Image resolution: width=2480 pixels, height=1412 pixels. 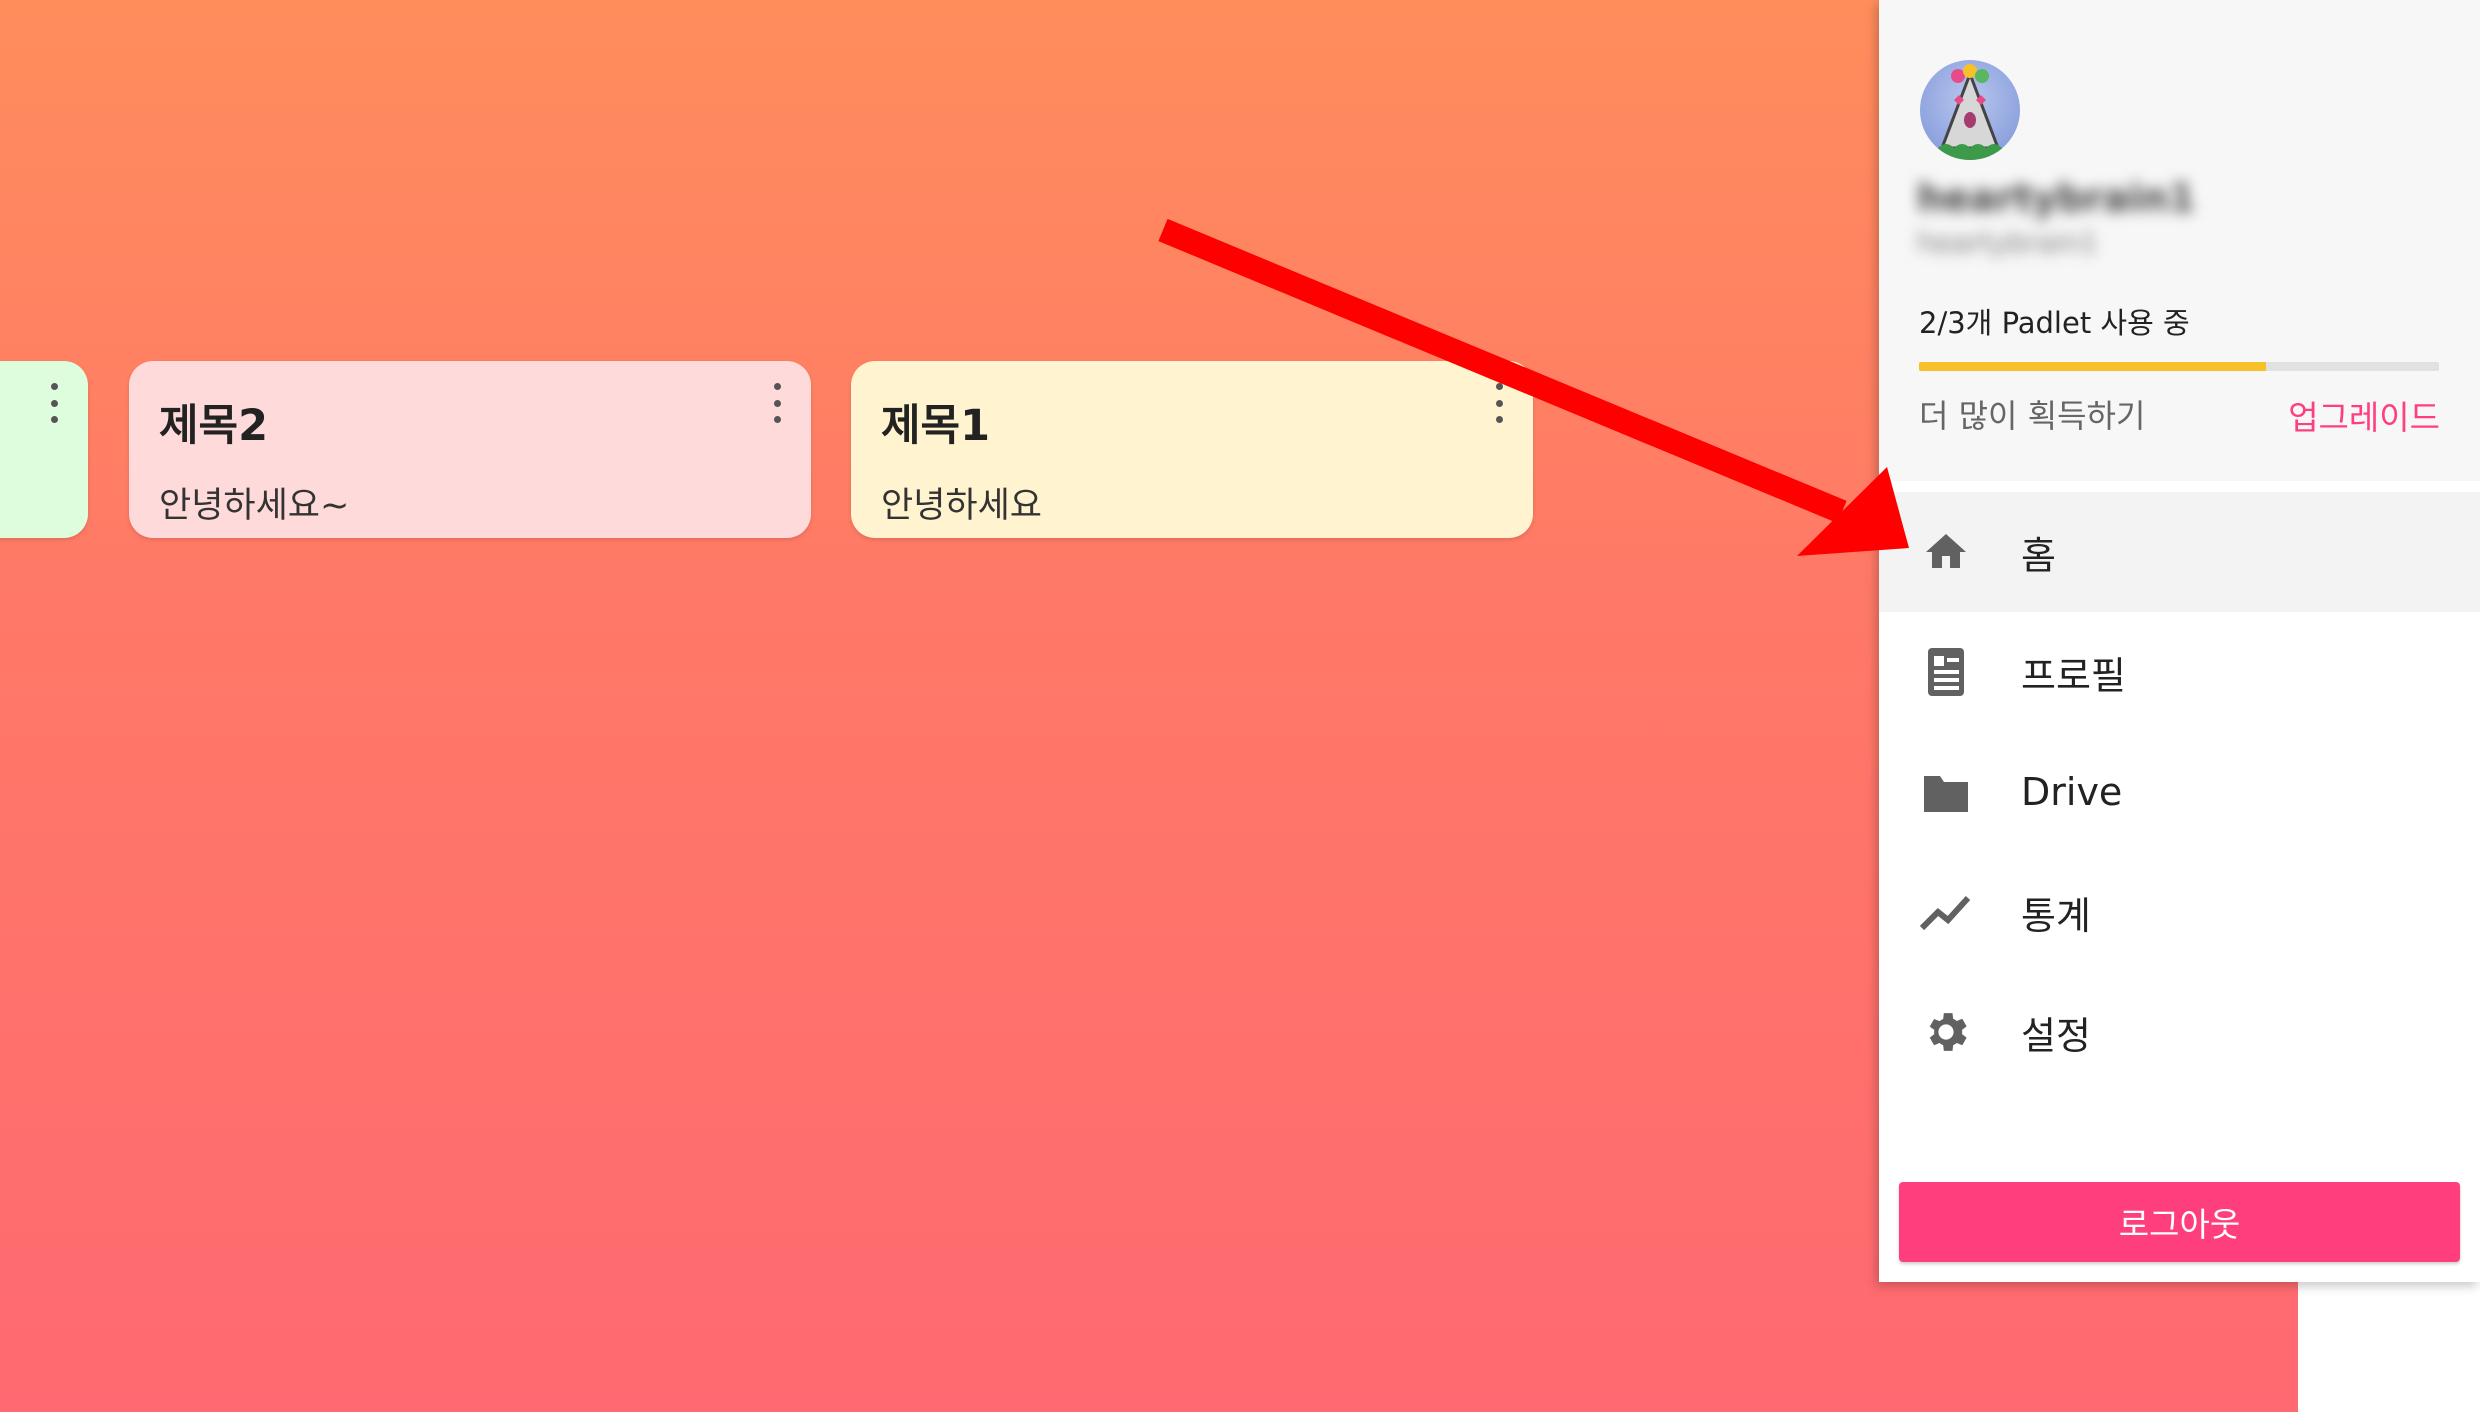 I want to click on avatar, so click(x=1970, y=110).